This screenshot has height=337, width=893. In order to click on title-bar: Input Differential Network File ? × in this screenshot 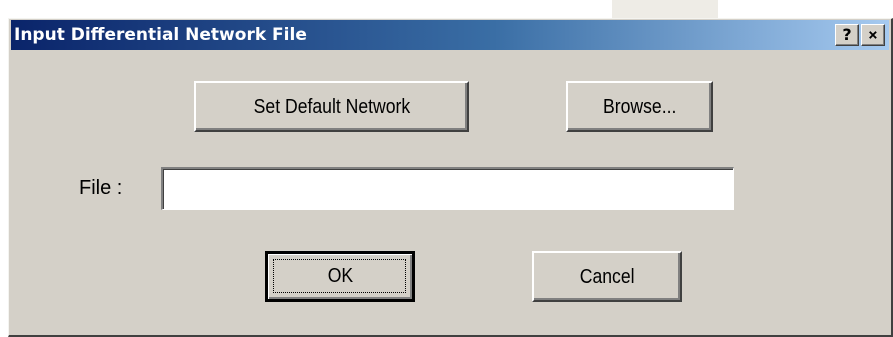, I will do `click(450, 35)`.